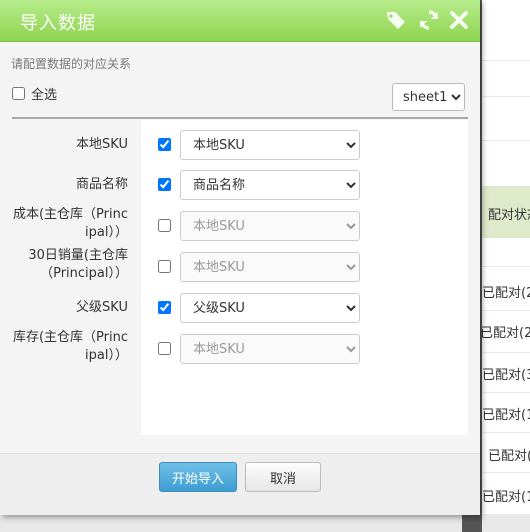 The height and width of the screenshot is (532, 530). Describe the element at coordinates (71, 64) in the screenshot. I see `mapping-hint: 请配置数据的对应关系` at that location.